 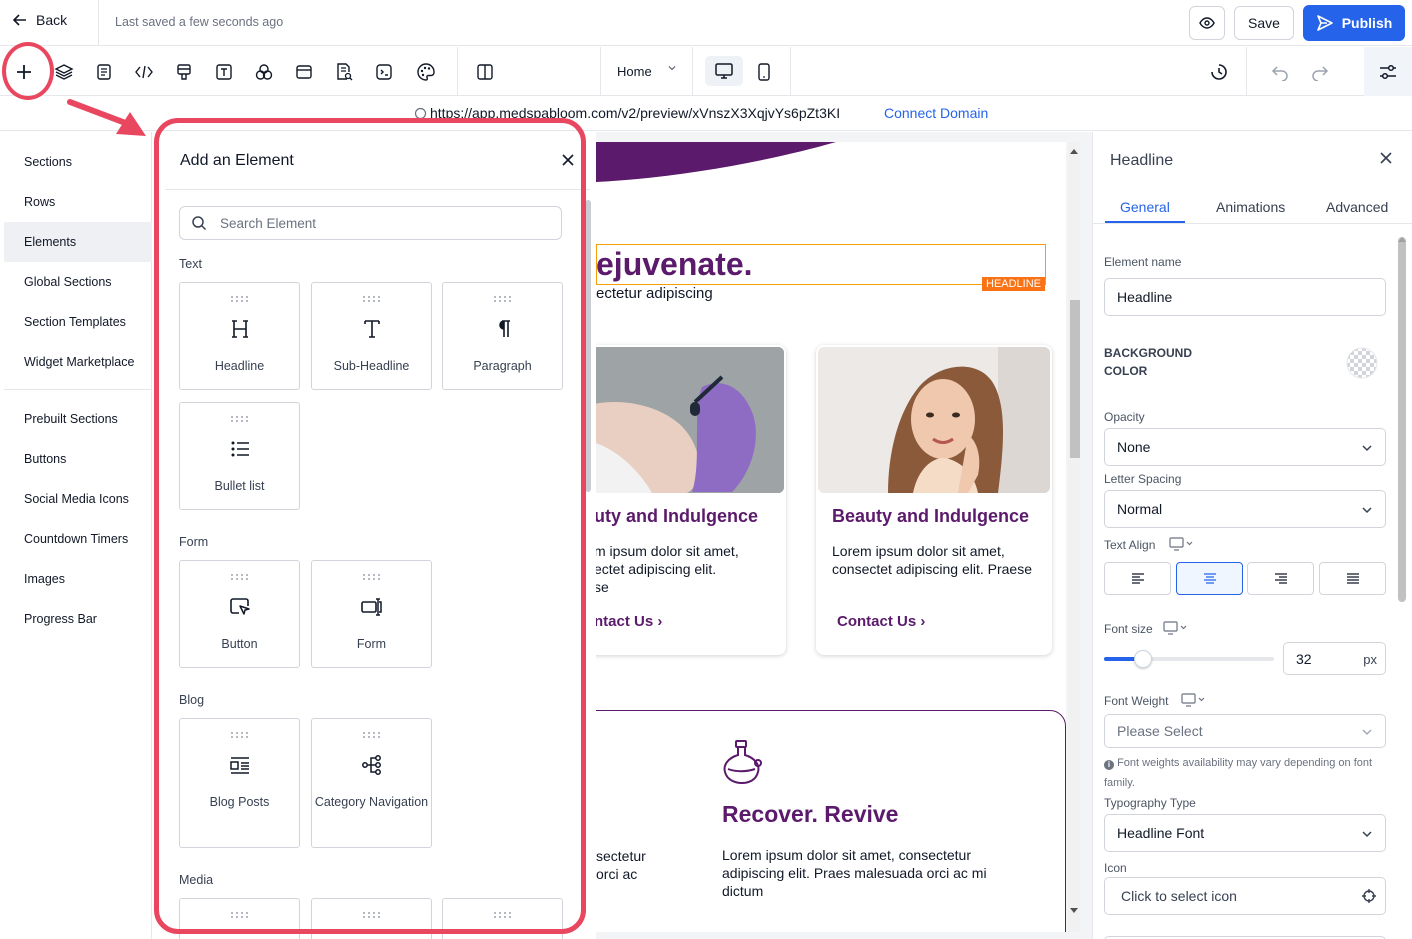 I want to click on align-justify-button, so click(x=1352, y=578).